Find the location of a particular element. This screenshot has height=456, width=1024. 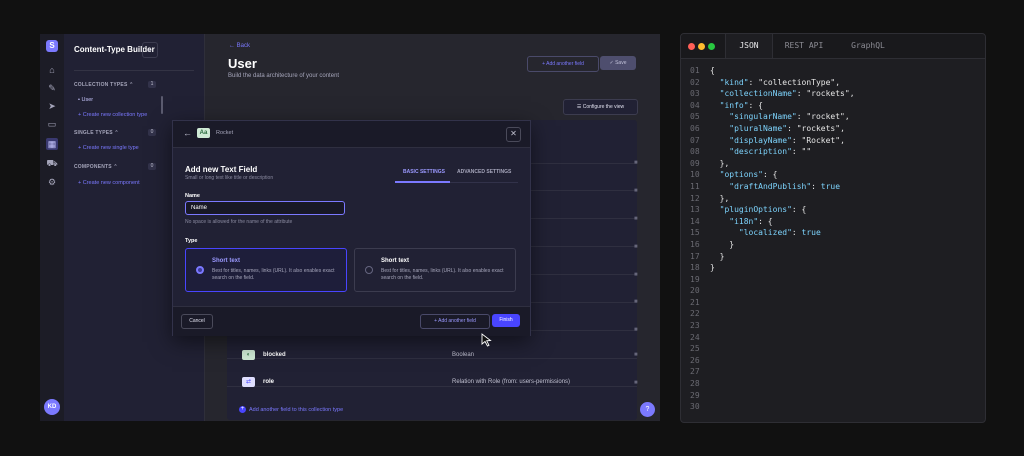

code-line: 01 { is located at coordinates (833, 71).